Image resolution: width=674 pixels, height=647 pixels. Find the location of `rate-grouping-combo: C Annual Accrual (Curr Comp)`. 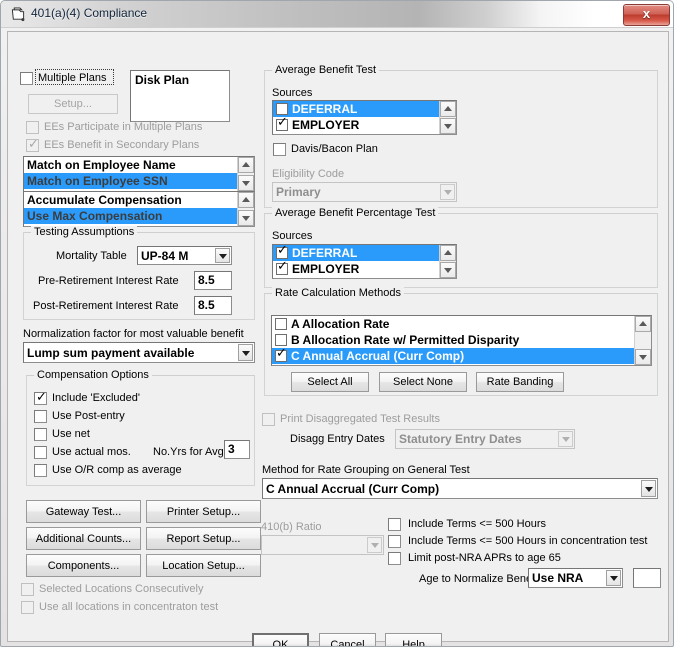

rate-grouping-combo: C Annual Accrual (Curr Comp) is located at coordinates (460, 488).